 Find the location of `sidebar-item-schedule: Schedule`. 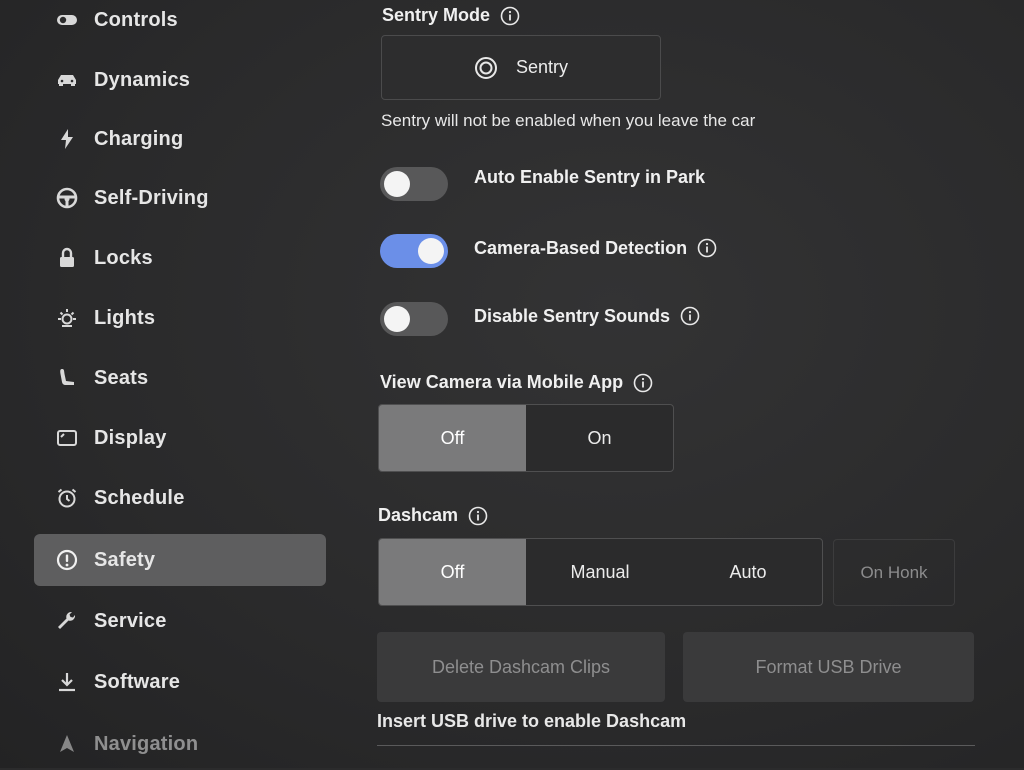

sidebar-item-schedule: Schedule is located at coordinates (180, 498).